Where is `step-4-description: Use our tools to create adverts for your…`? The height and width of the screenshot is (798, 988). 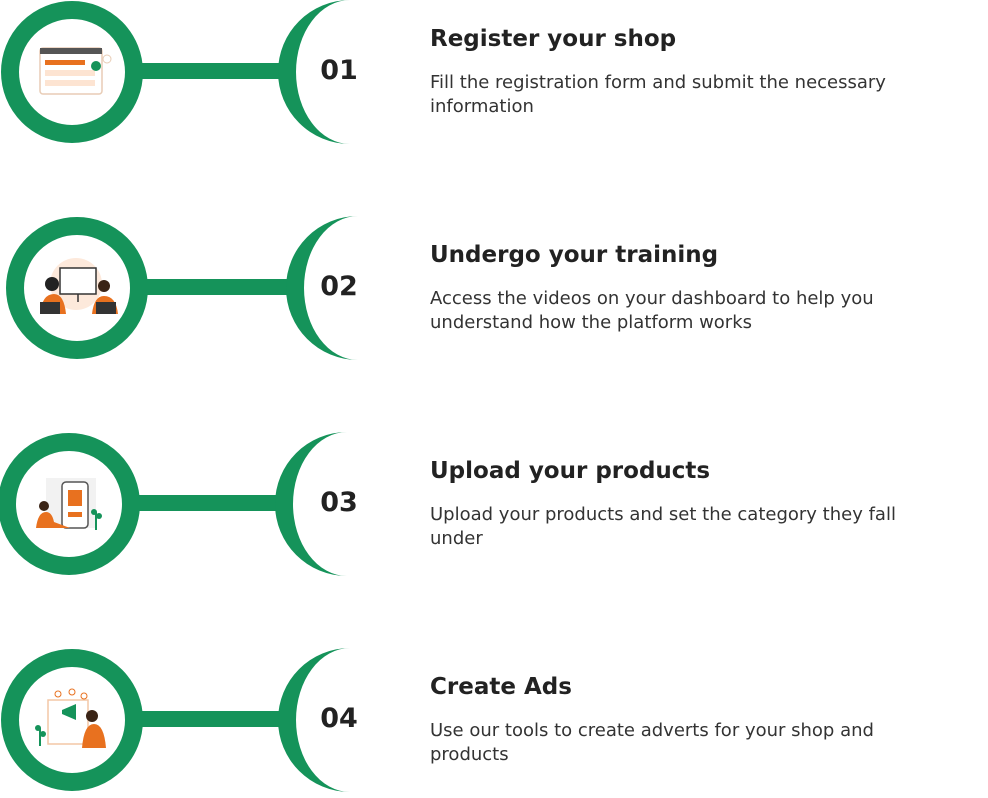 step-4-description: Use our tools to create adverts for your… is located at coordinates (652, 742).